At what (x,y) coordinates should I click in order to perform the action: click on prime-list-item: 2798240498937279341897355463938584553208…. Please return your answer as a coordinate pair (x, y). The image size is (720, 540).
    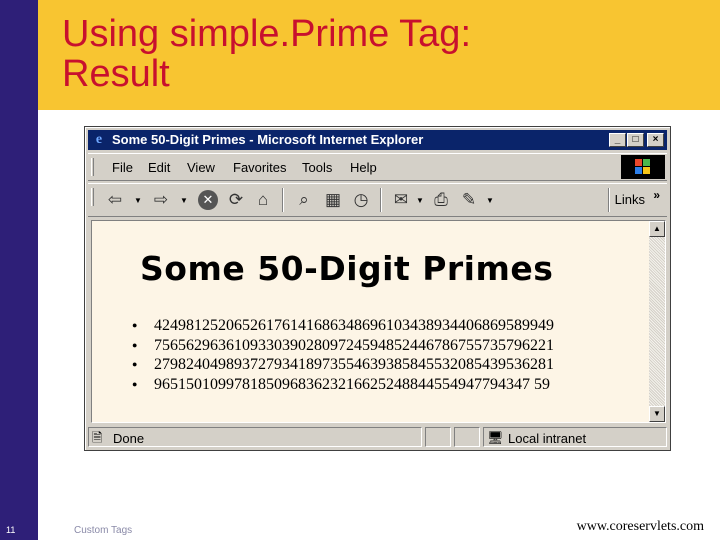
    Looking at the image, I should click on (343, 365).